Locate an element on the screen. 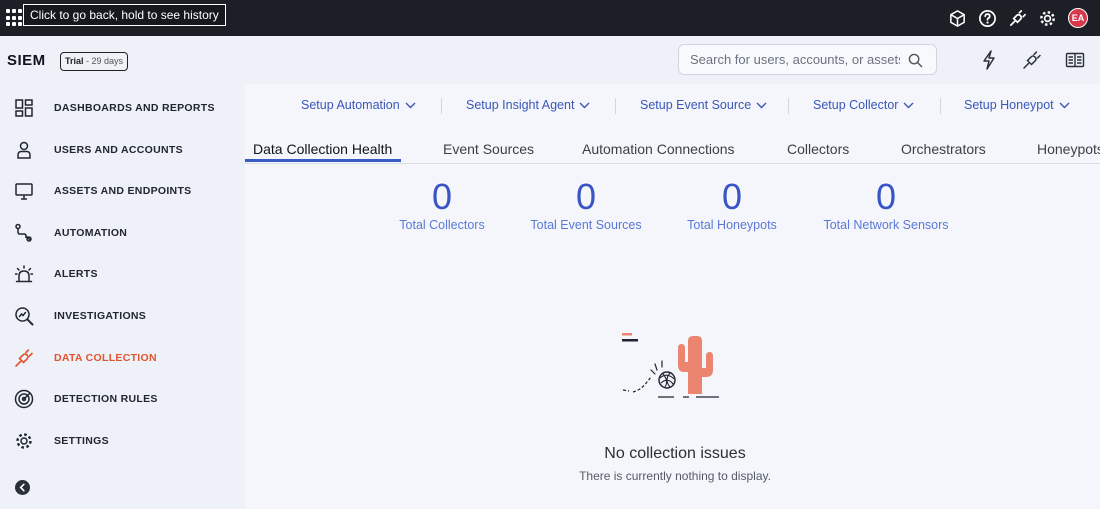  help-icon is located at coordinates (987, 18).